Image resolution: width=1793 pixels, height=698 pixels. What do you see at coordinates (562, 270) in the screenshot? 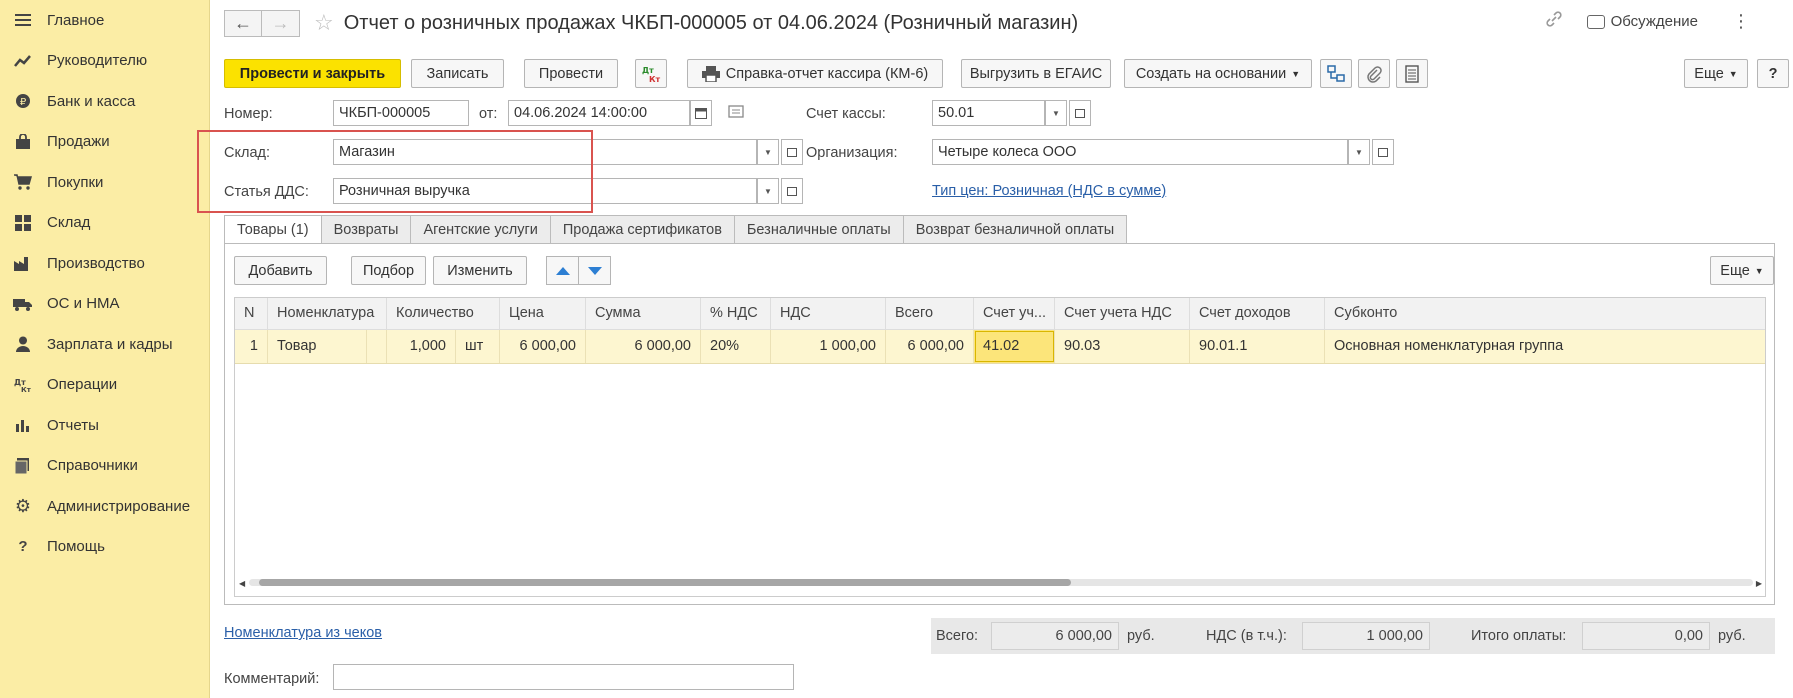
I see `move-up-button` at bounding box center [562, 270].